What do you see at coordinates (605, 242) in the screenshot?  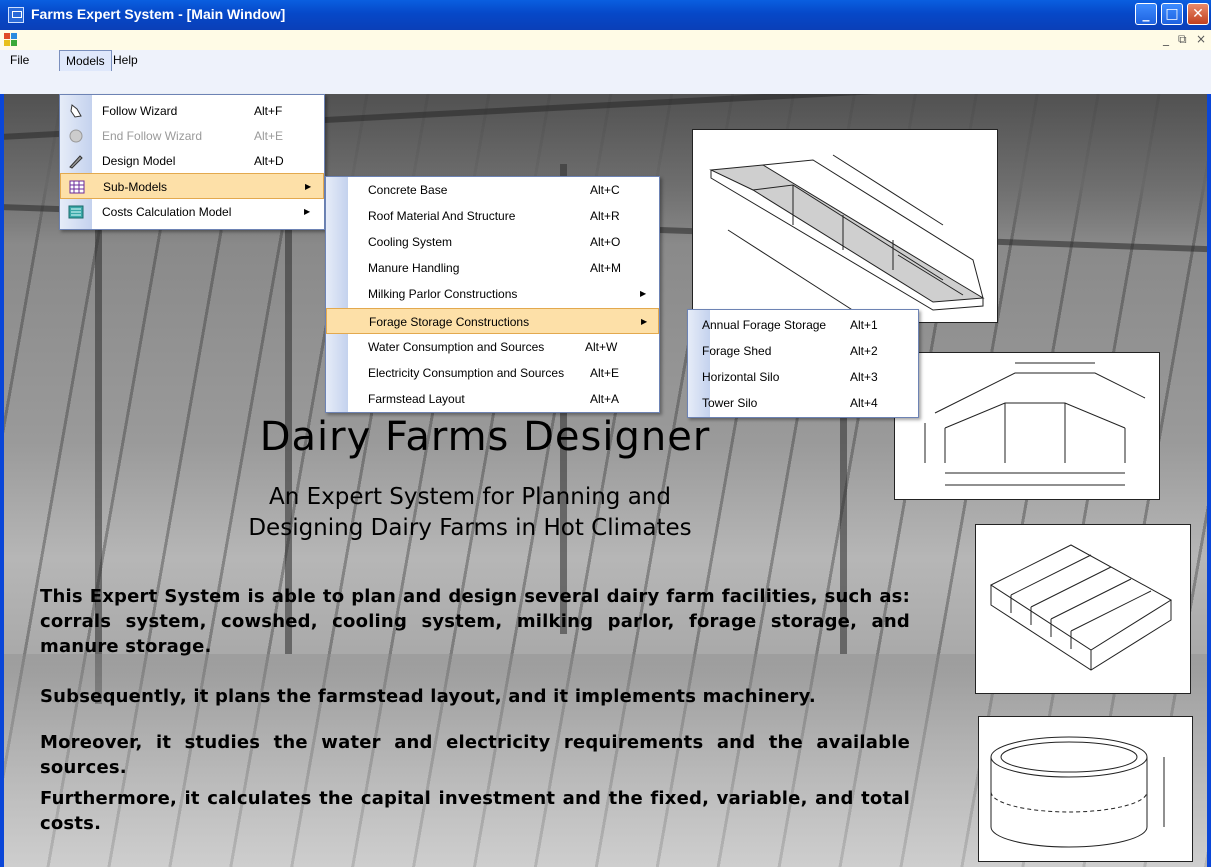 I see `menu-item-shortcut: Alt+O` at bounding box center [605, 242].